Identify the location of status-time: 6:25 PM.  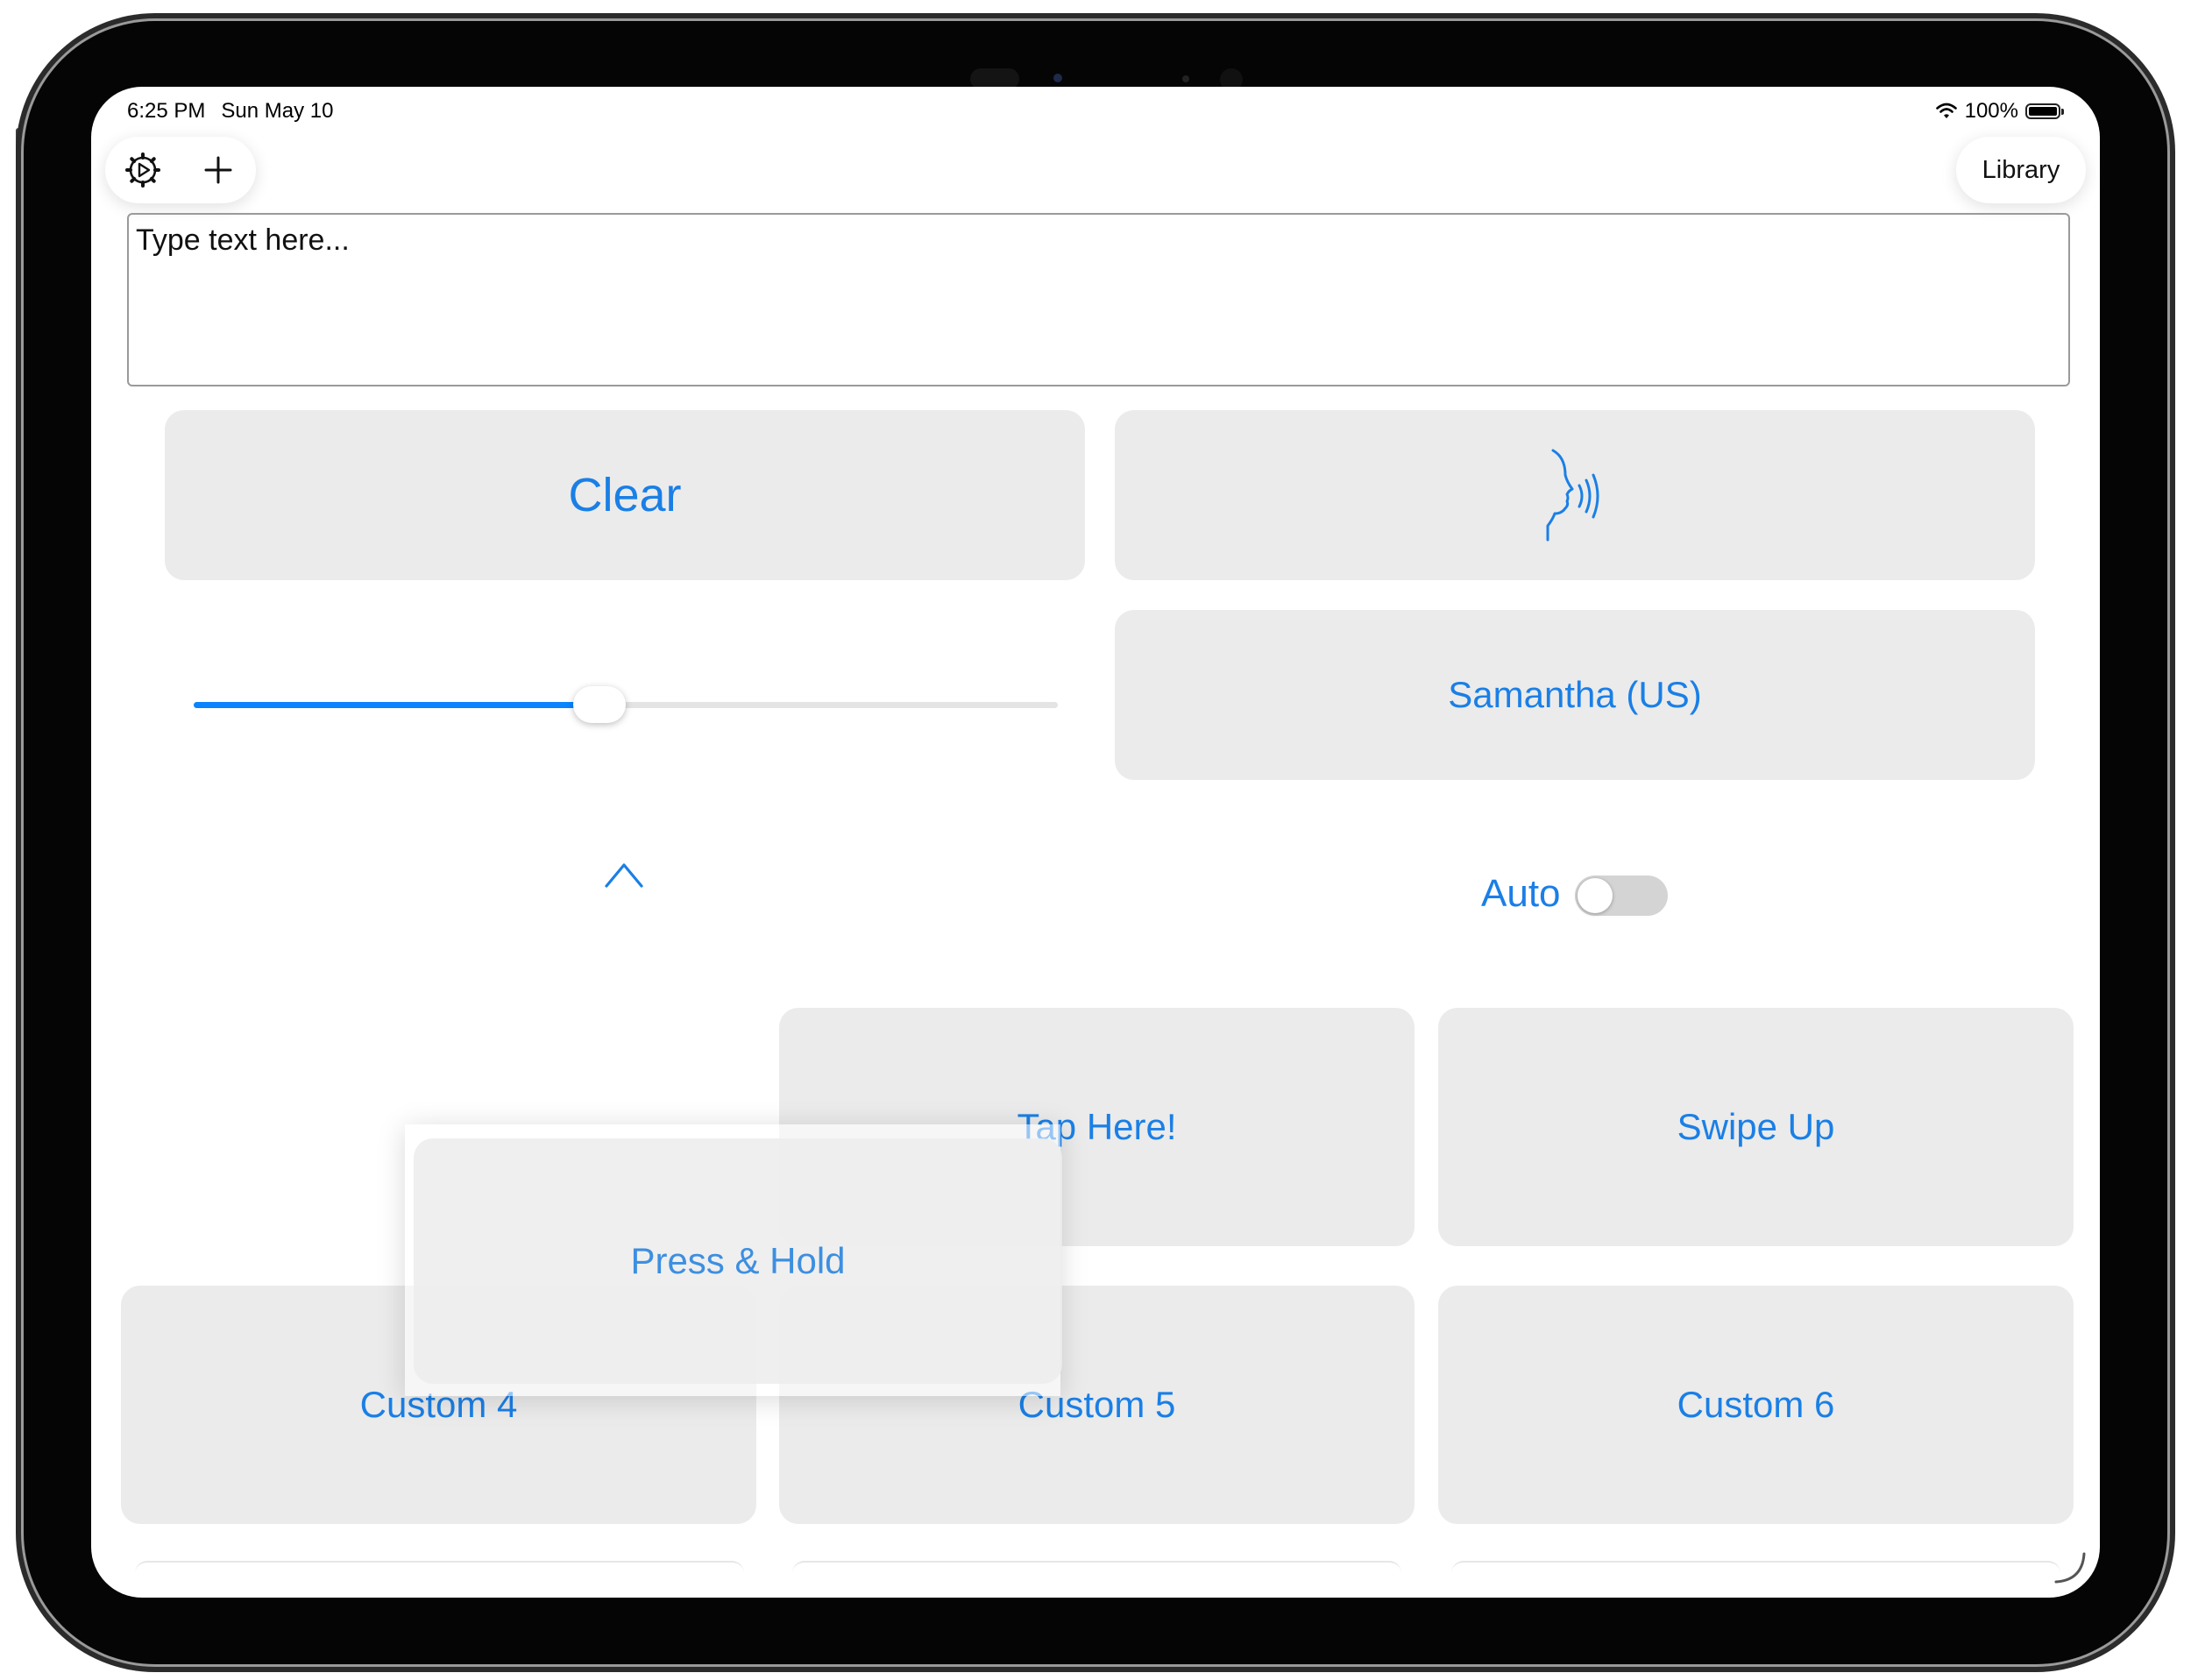
(166, 111).